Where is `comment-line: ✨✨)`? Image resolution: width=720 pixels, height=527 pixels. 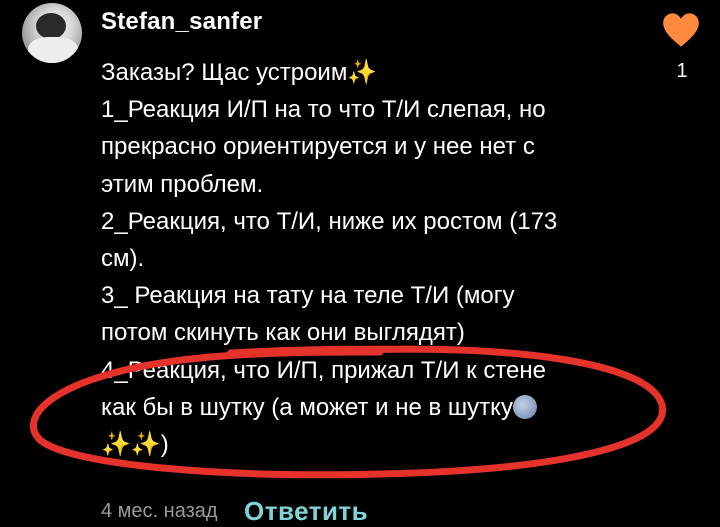
comment-line: ✨✨) is located at coordinates (135, 444).